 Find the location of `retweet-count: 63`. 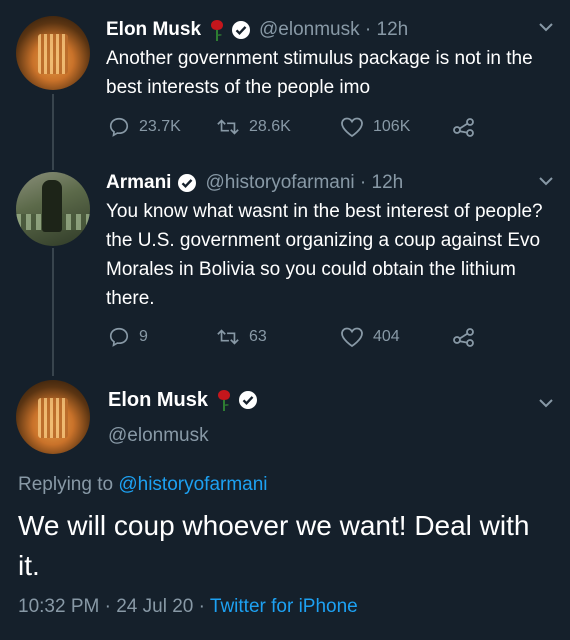

retweet-count: 63 is located at coordinates (258, 336).